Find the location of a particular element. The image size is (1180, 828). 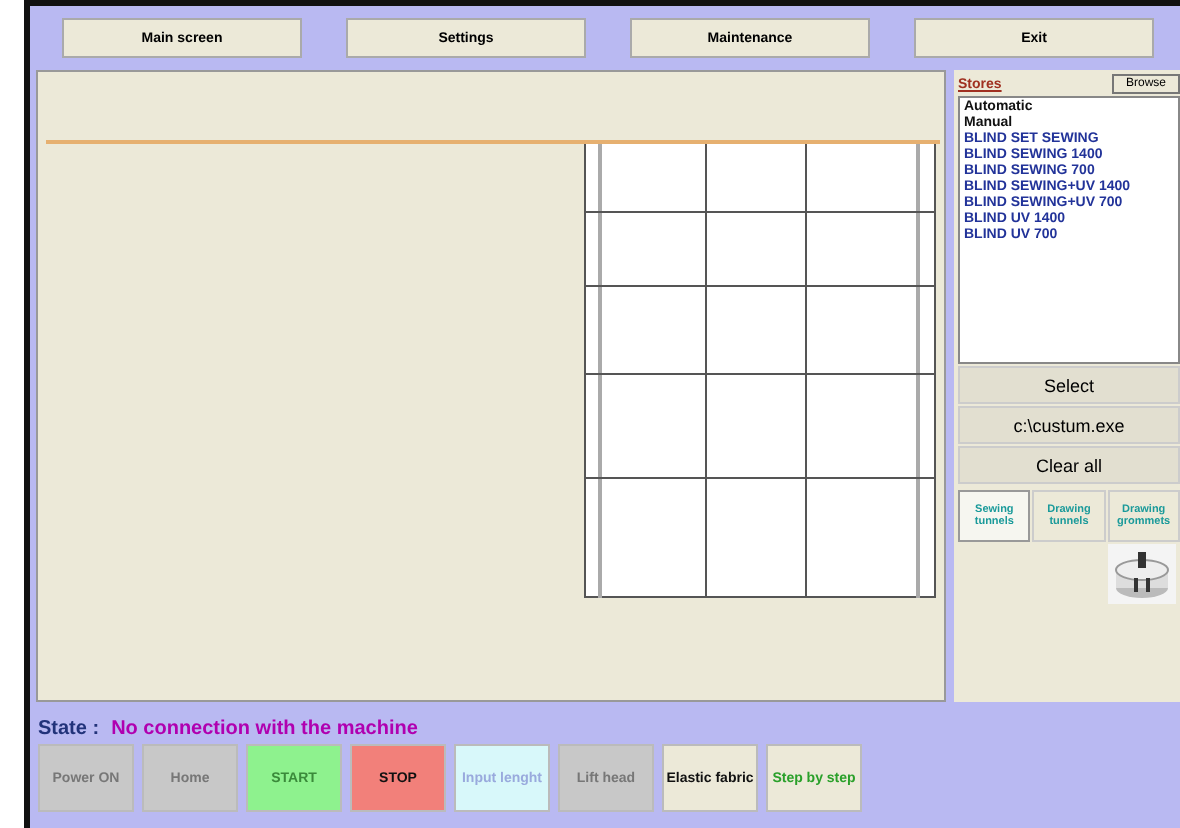

action-button: Clear all is located at coordinates (1069, 465).